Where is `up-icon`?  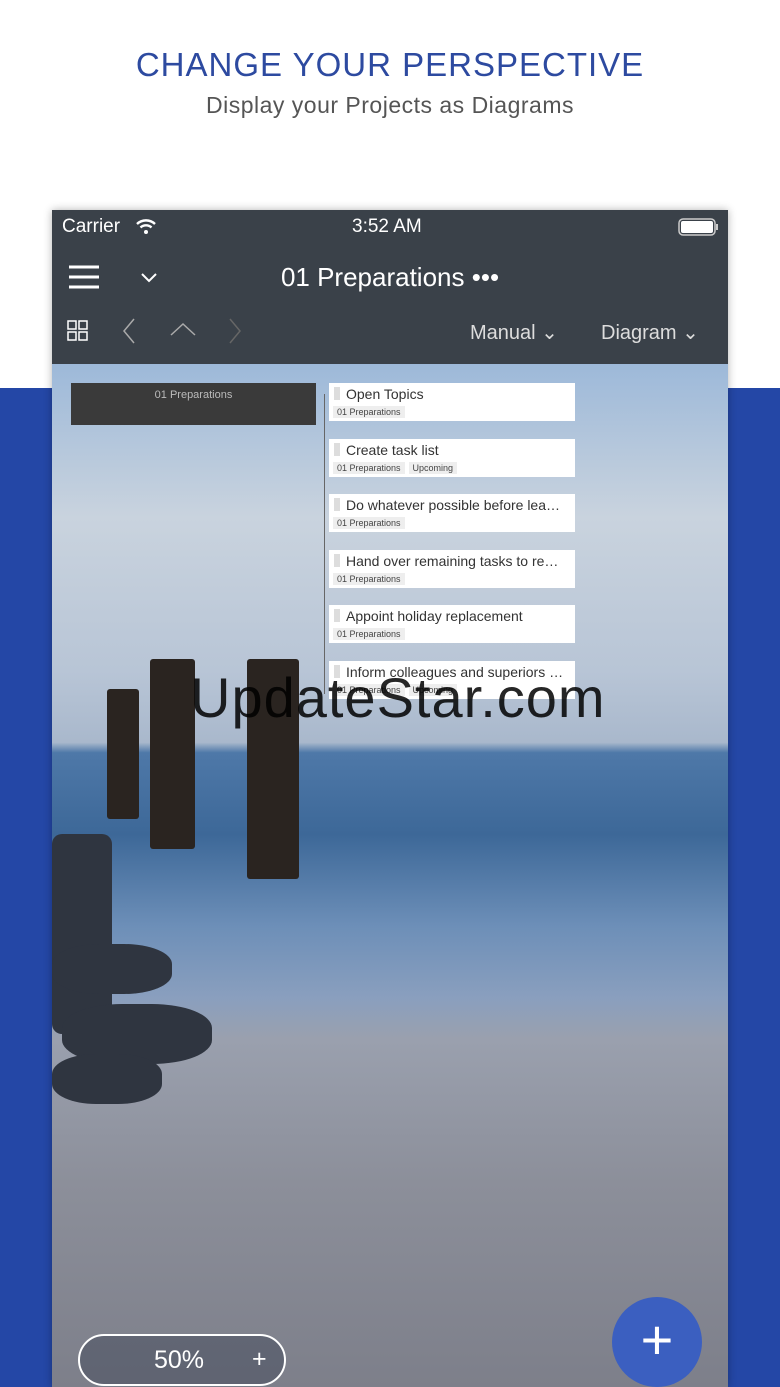
up-icon is located at coordinates (183, 329).